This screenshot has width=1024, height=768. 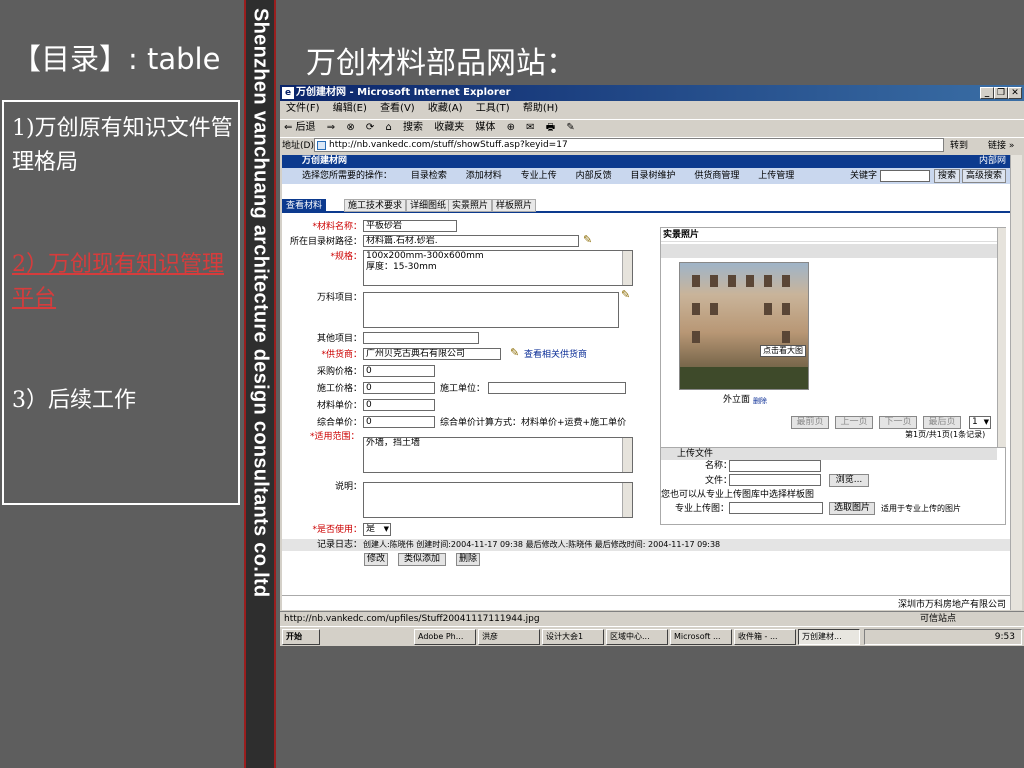 I want to click on scope-scrollbar, so click(x=627, y=455).